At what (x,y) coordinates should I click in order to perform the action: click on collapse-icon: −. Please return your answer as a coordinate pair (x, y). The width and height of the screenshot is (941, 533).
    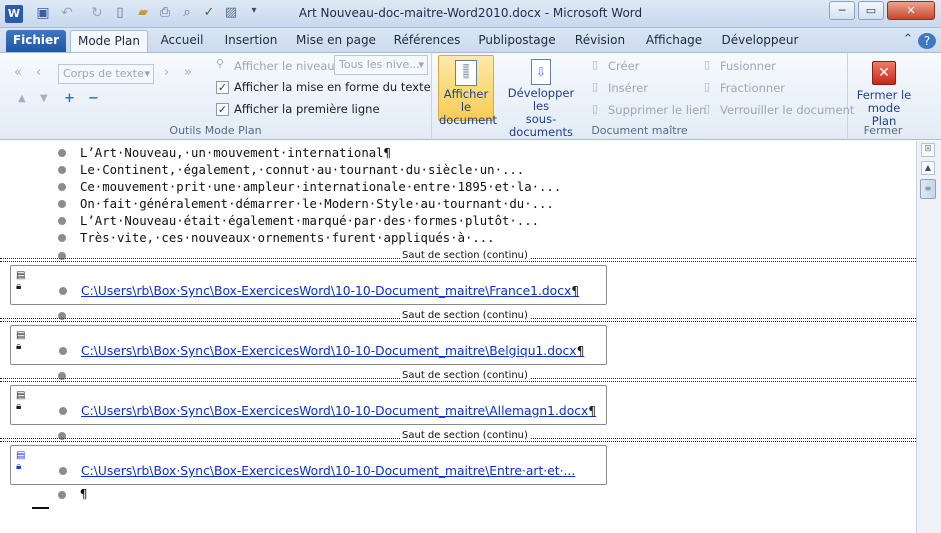
    Looking at the image, I should click on (93, 98).